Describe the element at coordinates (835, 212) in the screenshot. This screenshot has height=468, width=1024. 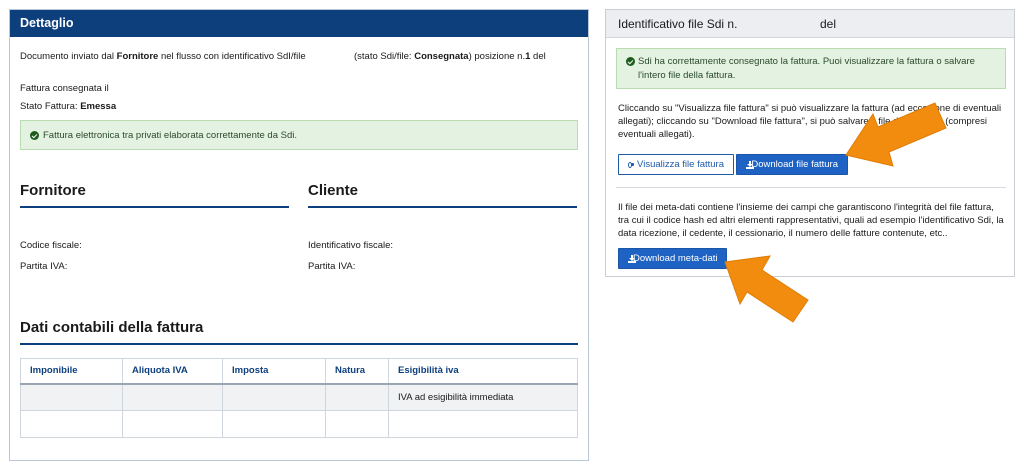
I see `annotation-arrows` at that location.